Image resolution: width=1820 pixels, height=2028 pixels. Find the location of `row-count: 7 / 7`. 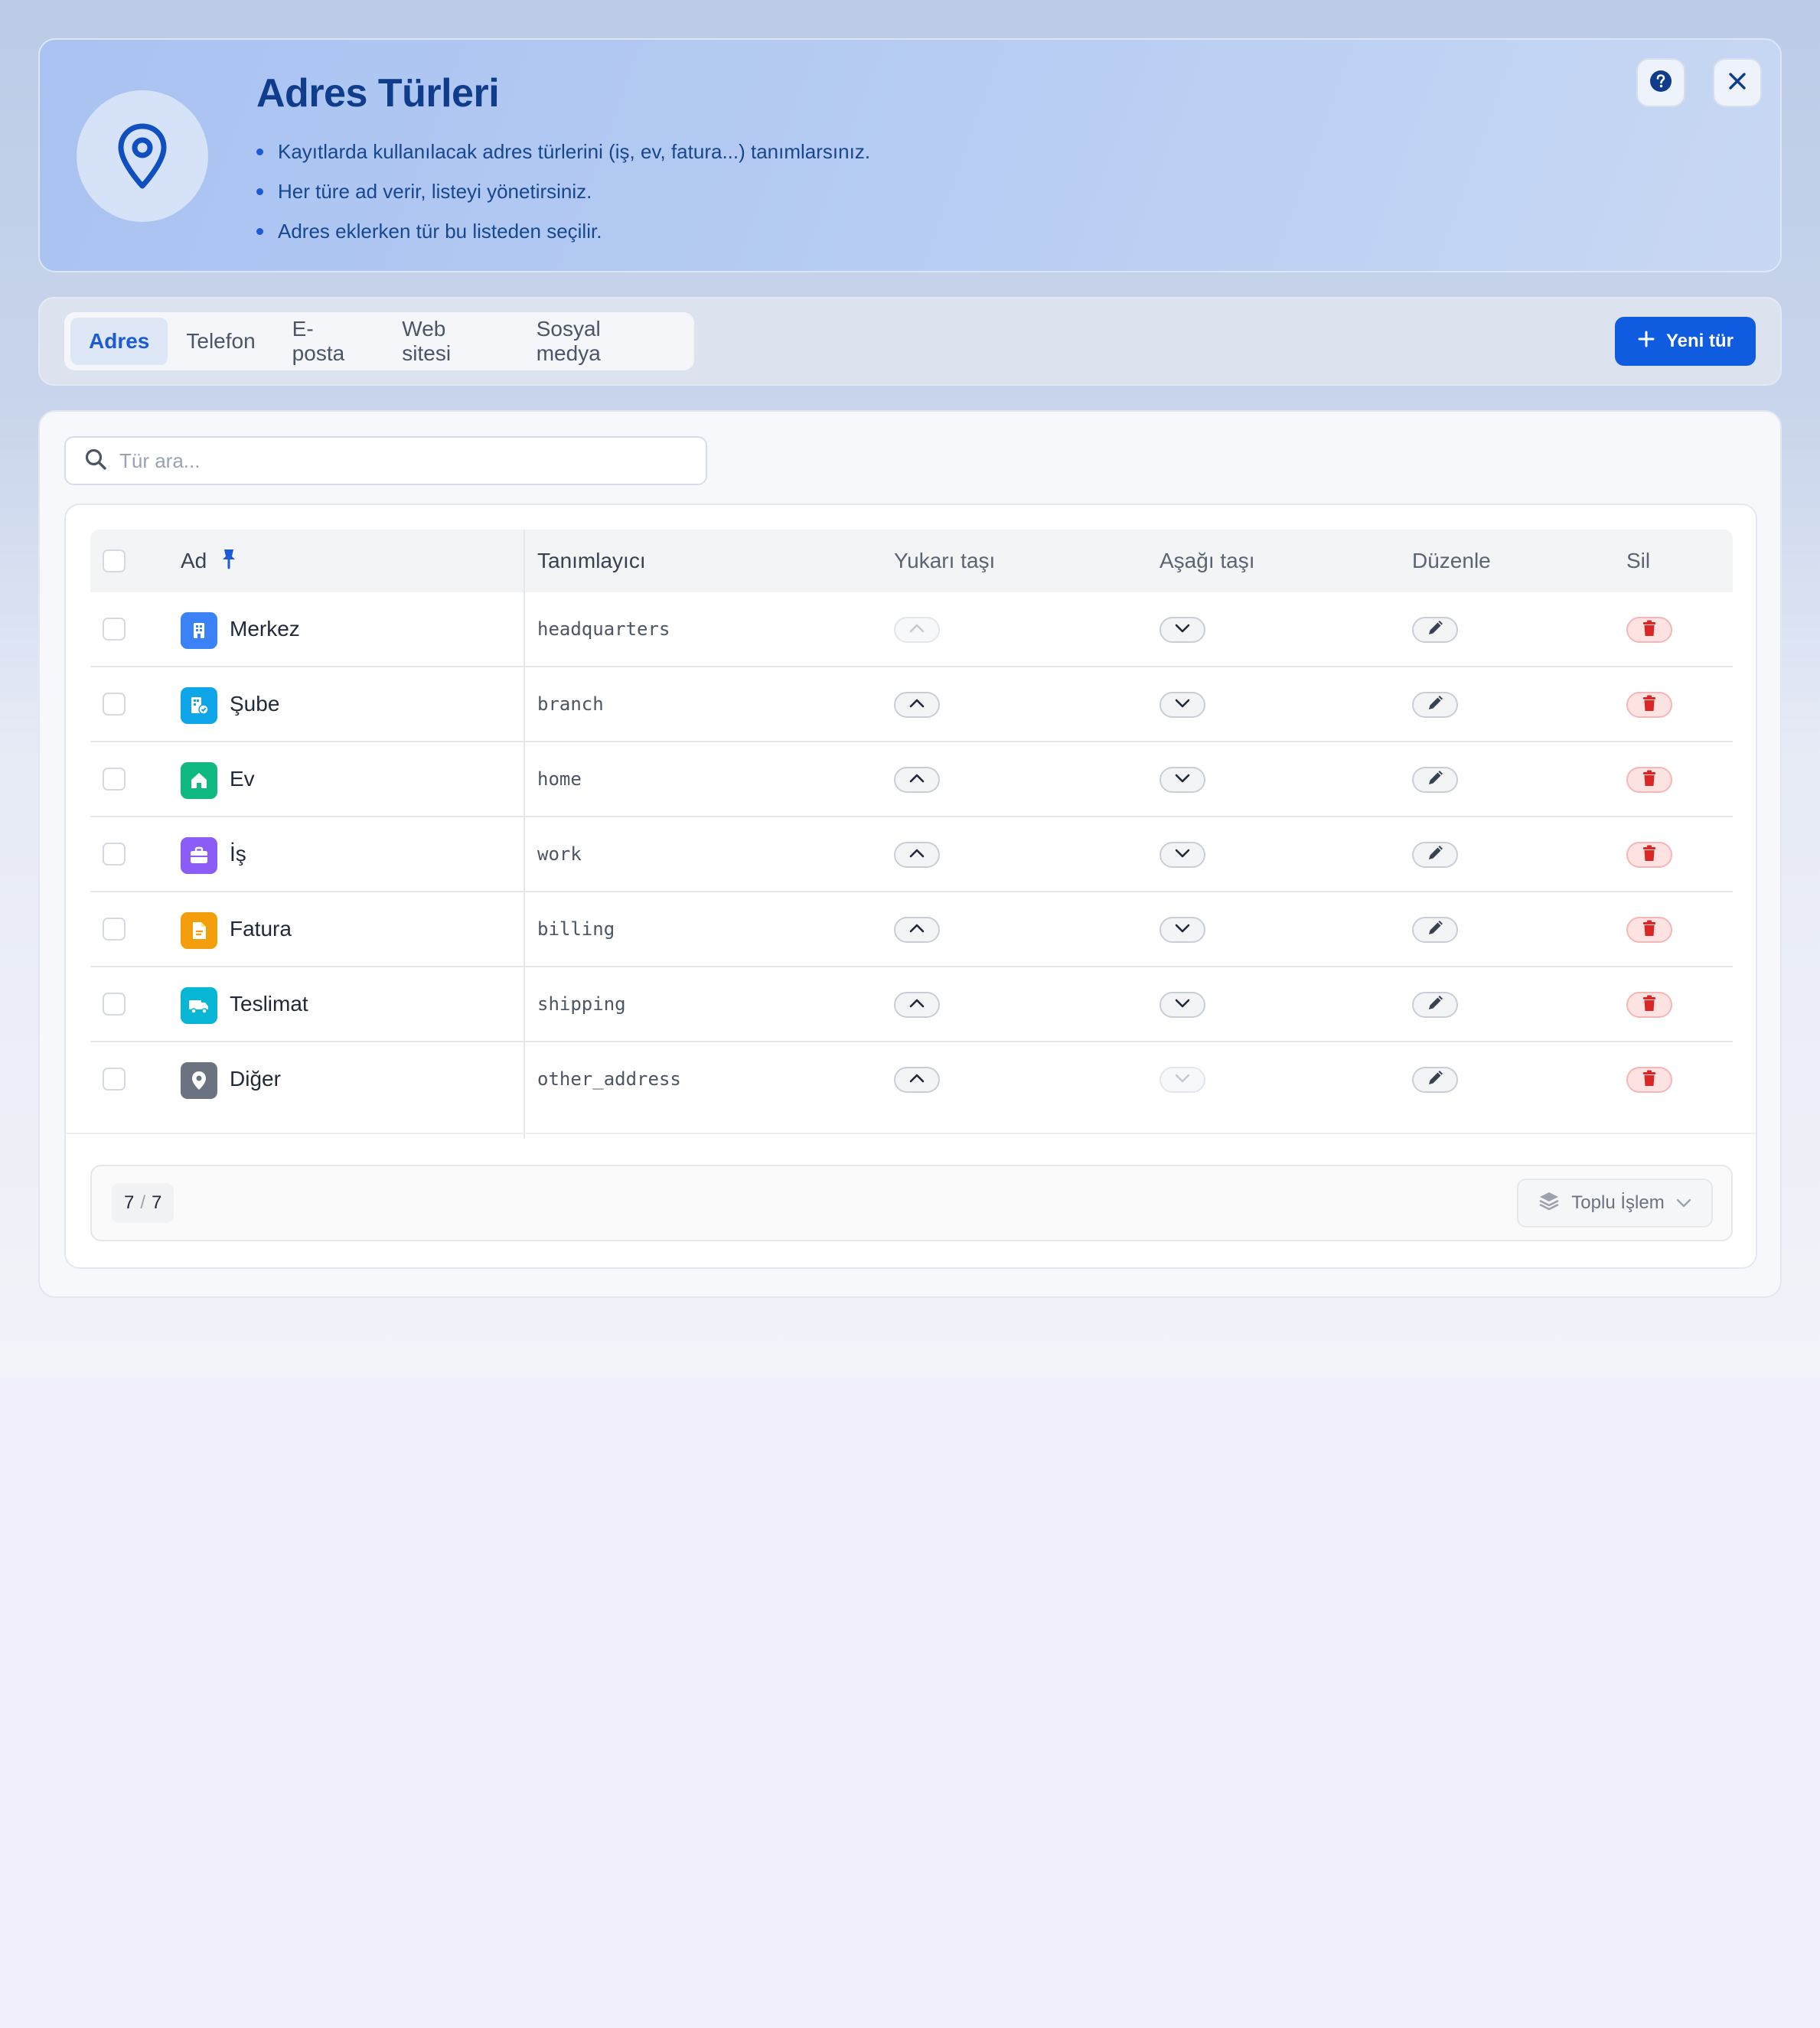

row-count: 7 / 7 is located at coordinates (143, 1203).